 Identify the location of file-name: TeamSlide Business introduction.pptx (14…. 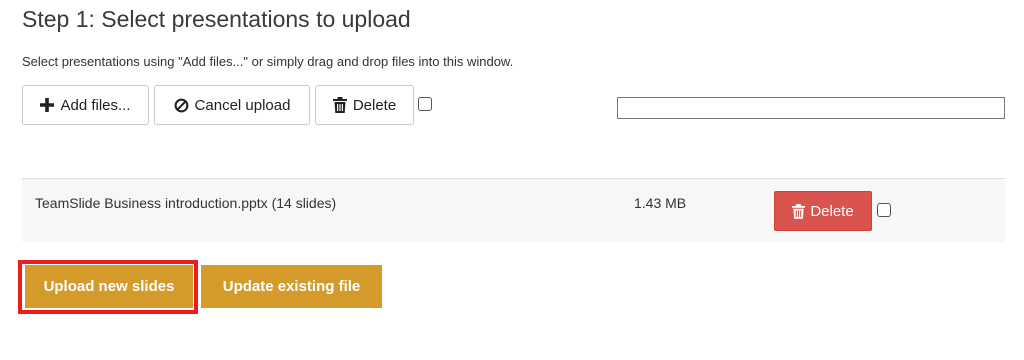
(186, 203).